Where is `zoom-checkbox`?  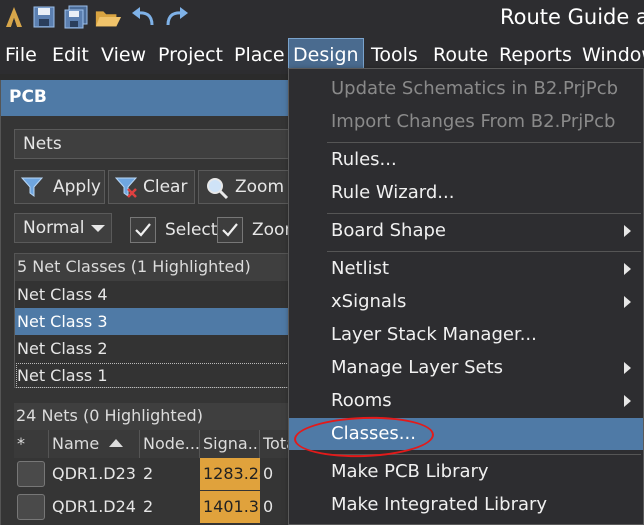
zoom-checkbox is located at coordinates (230, 230).